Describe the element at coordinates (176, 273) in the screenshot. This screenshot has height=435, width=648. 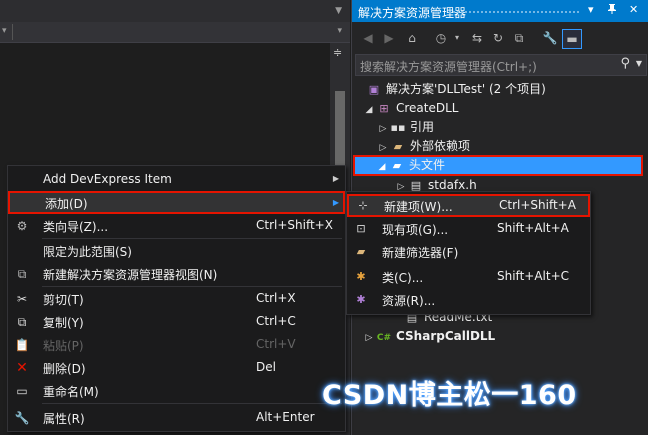
I see `menu-item-new-explorer-view: ⧉ 新建解决方案资源管理器视图(N)` at that location.